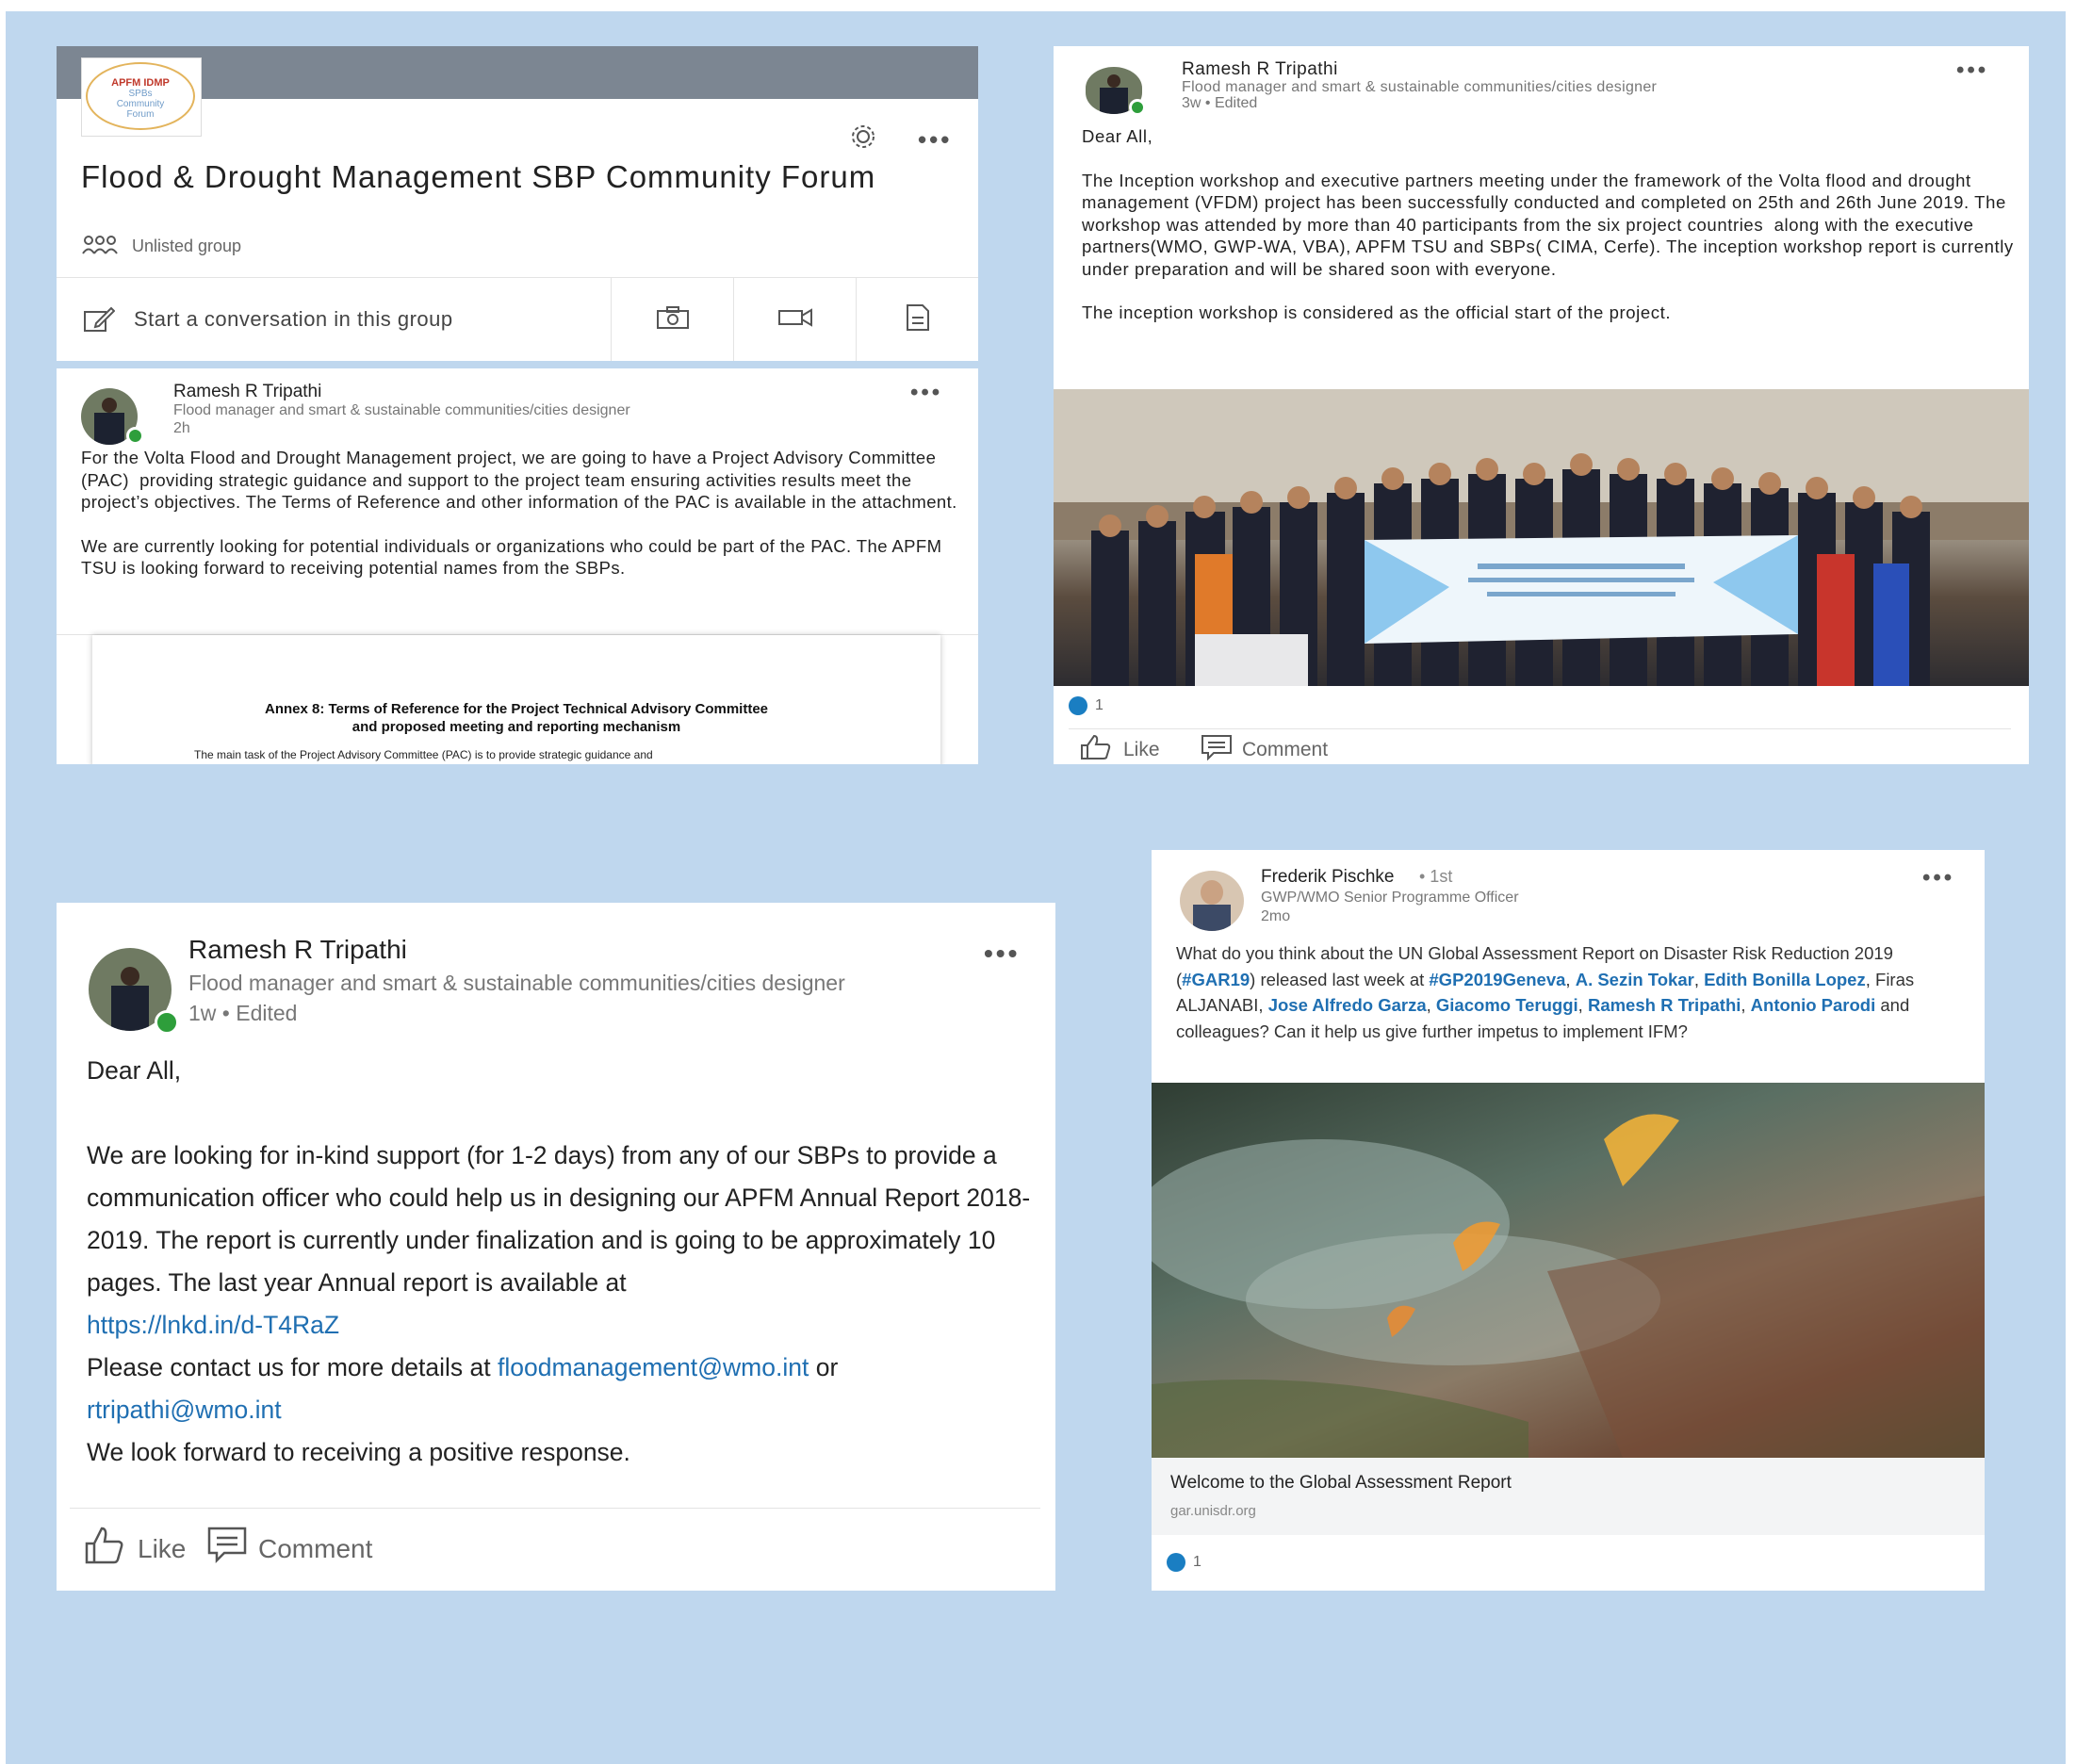  Describe the element at coordinates (1341, 1483) in the screenshot. I see `link-title: Welcome to the Global Assessment Report` at that location.